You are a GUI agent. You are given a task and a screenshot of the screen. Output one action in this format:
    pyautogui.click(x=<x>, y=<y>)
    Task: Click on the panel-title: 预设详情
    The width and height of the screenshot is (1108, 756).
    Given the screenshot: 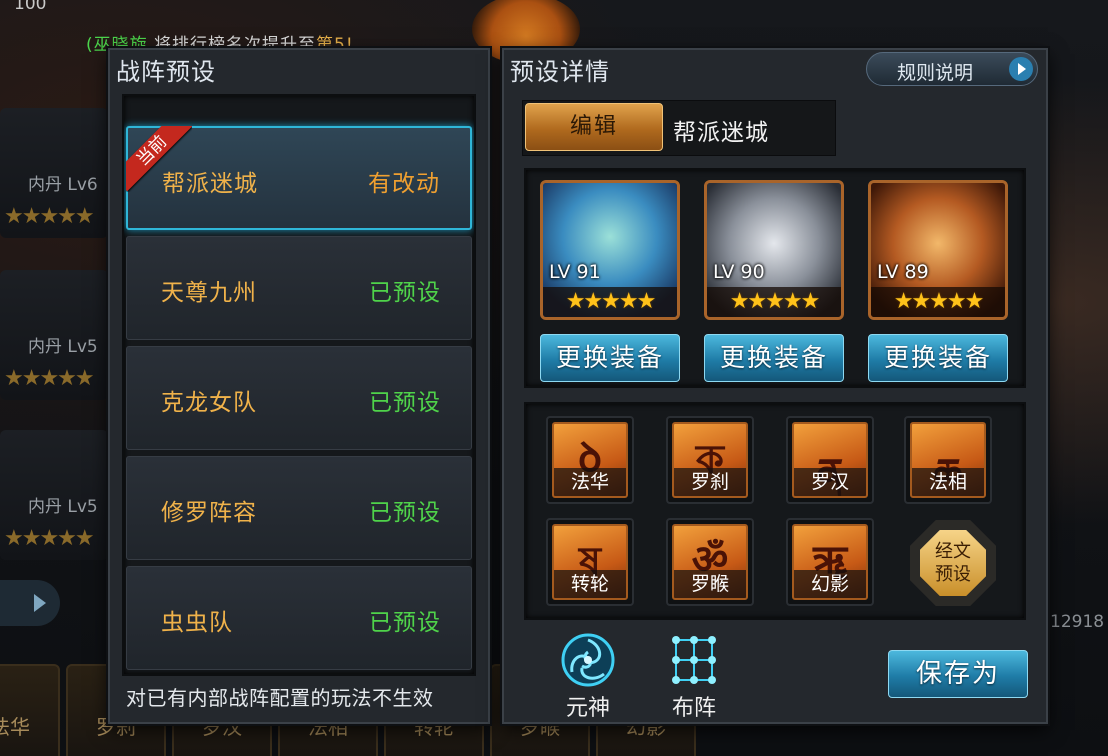 What is the action you would take?
    pyautogui.click(x=560, y=72)
    